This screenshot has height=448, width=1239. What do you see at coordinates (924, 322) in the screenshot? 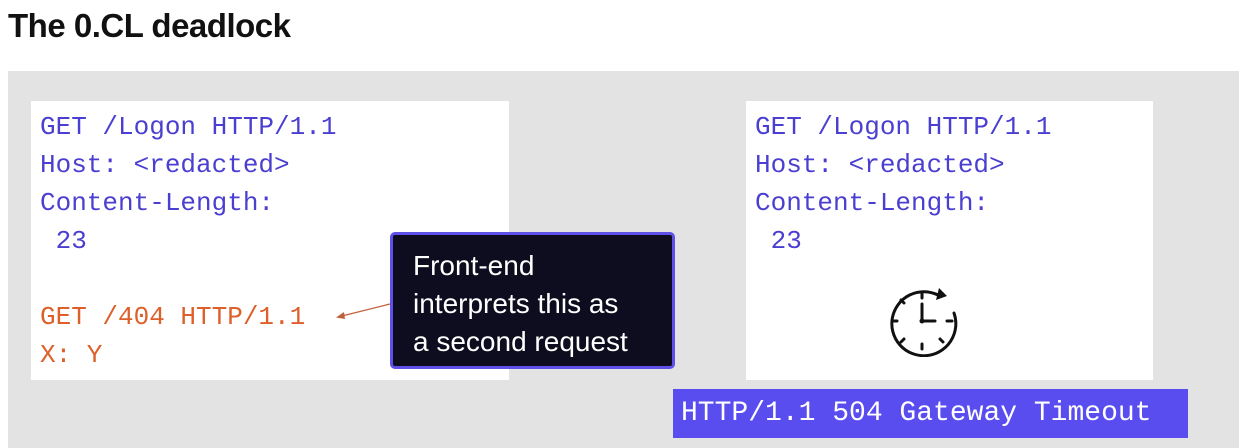
I see `clock-icon` at bounding box center [924, 322].